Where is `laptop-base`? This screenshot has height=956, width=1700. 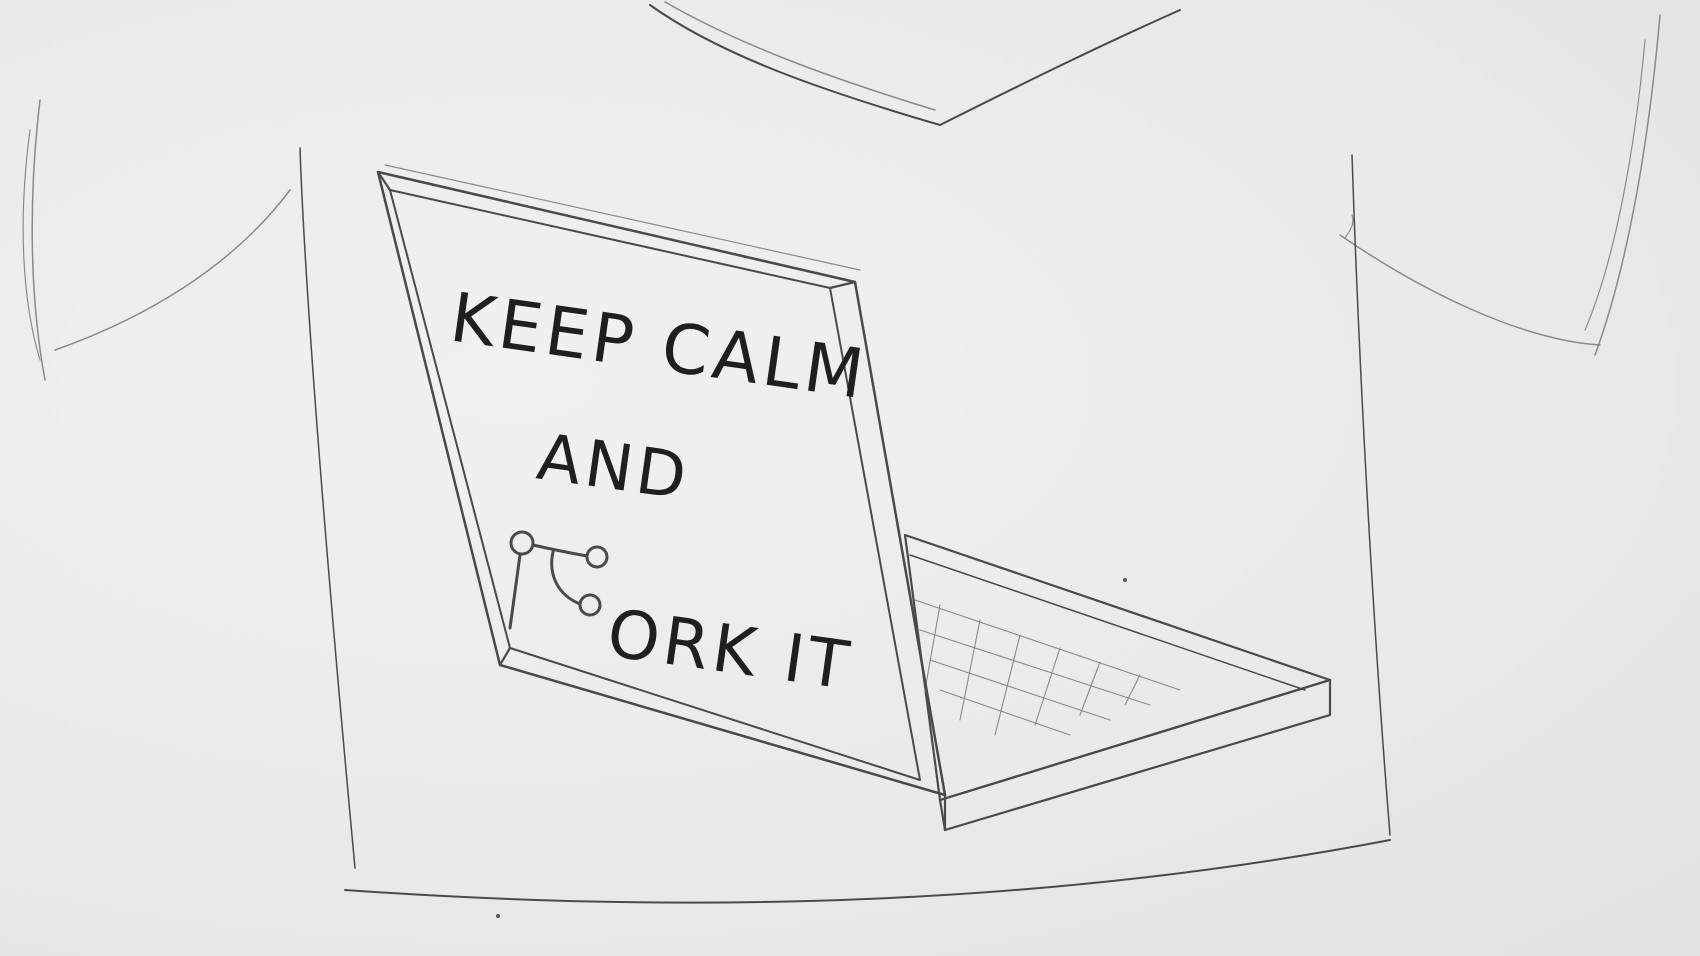
laptop-base is located at coordinates (1117, 682).